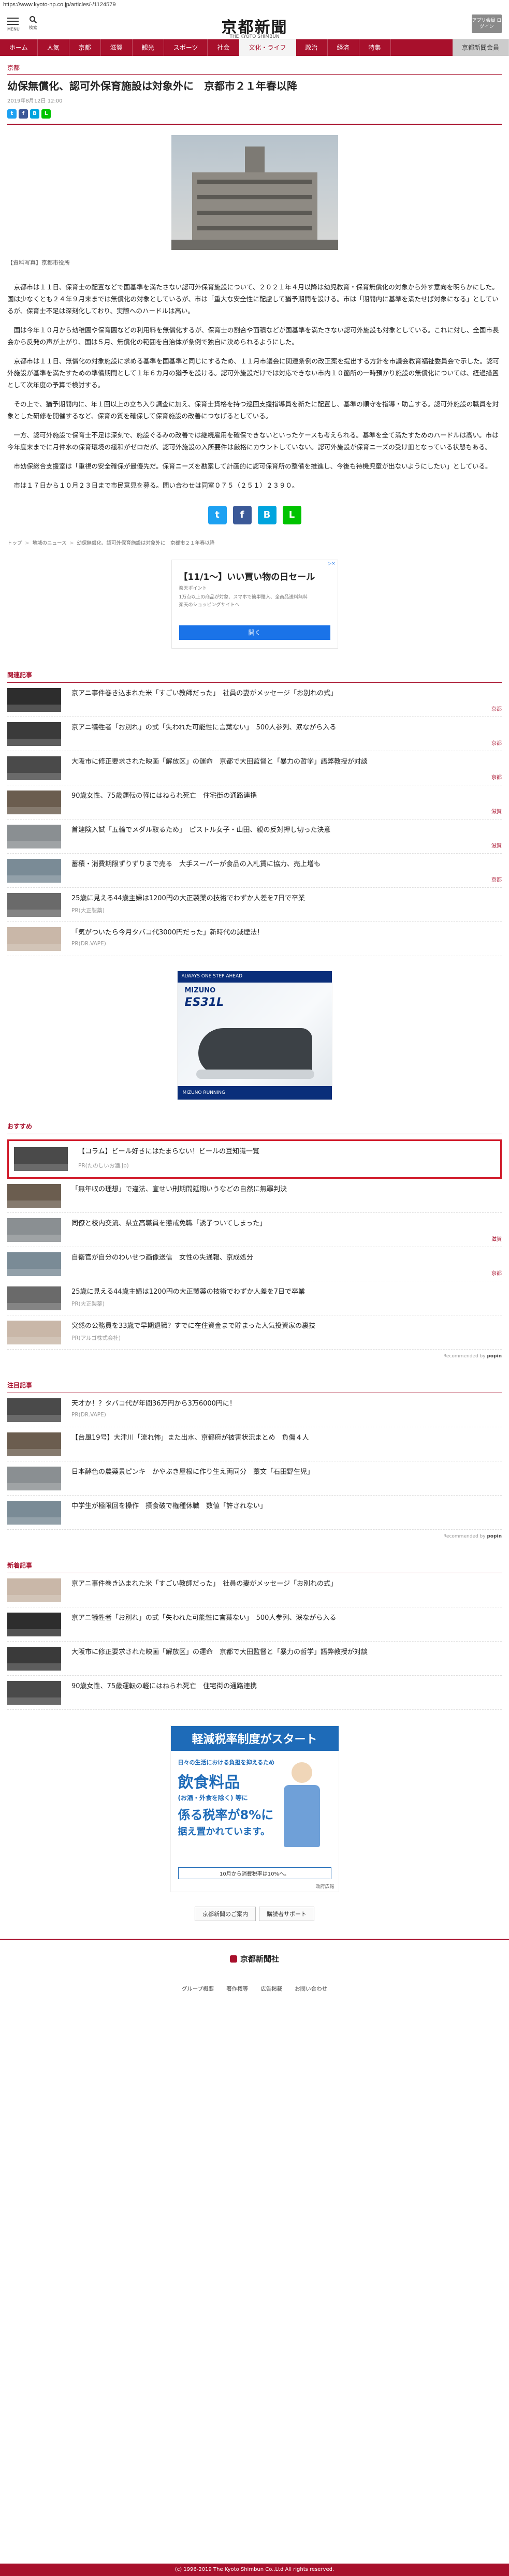 This screenshot has width=509, height=2576. I want to click on section-tag: 京都, so click(255, 67).